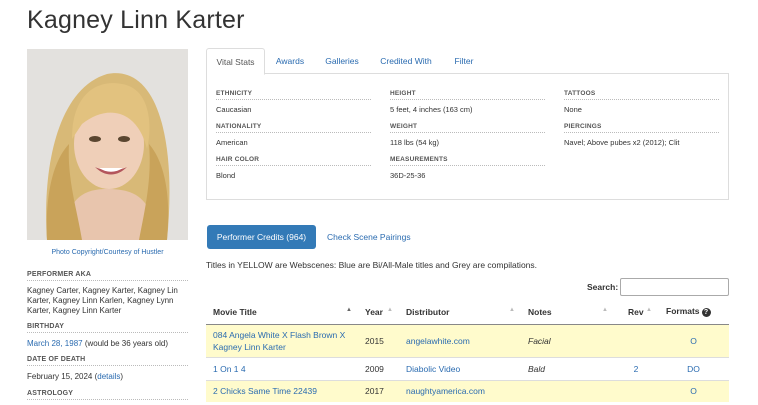  Describe the element at coordinates (567, 312) in the screenshot. I see `col-notes: Notes ▲` at that location.